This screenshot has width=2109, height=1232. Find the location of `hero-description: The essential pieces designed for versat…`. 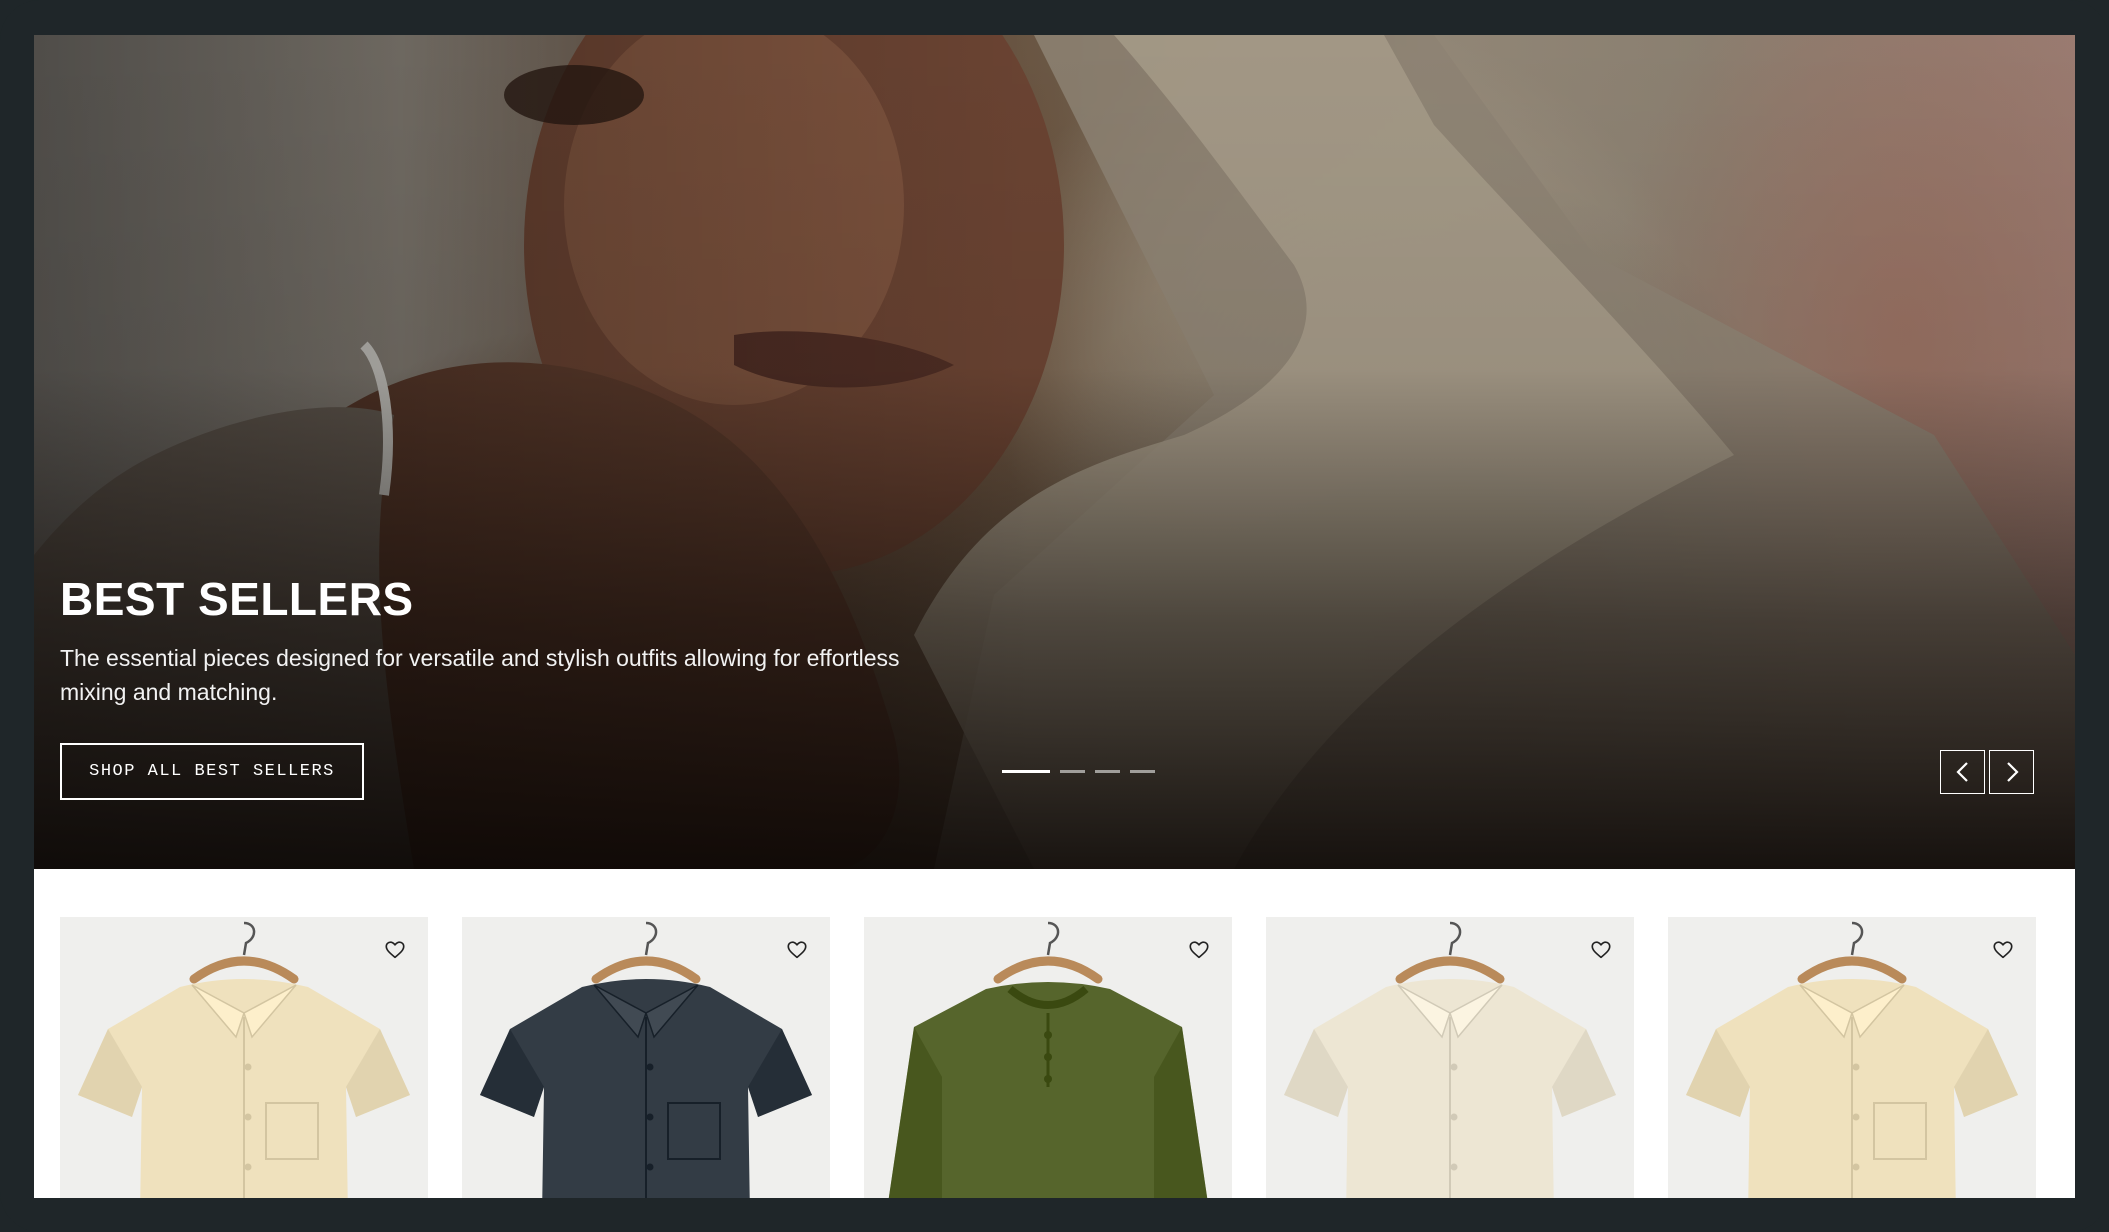

hero-description: The essential pieces designed for versat… is located at coordinates (480, 675).